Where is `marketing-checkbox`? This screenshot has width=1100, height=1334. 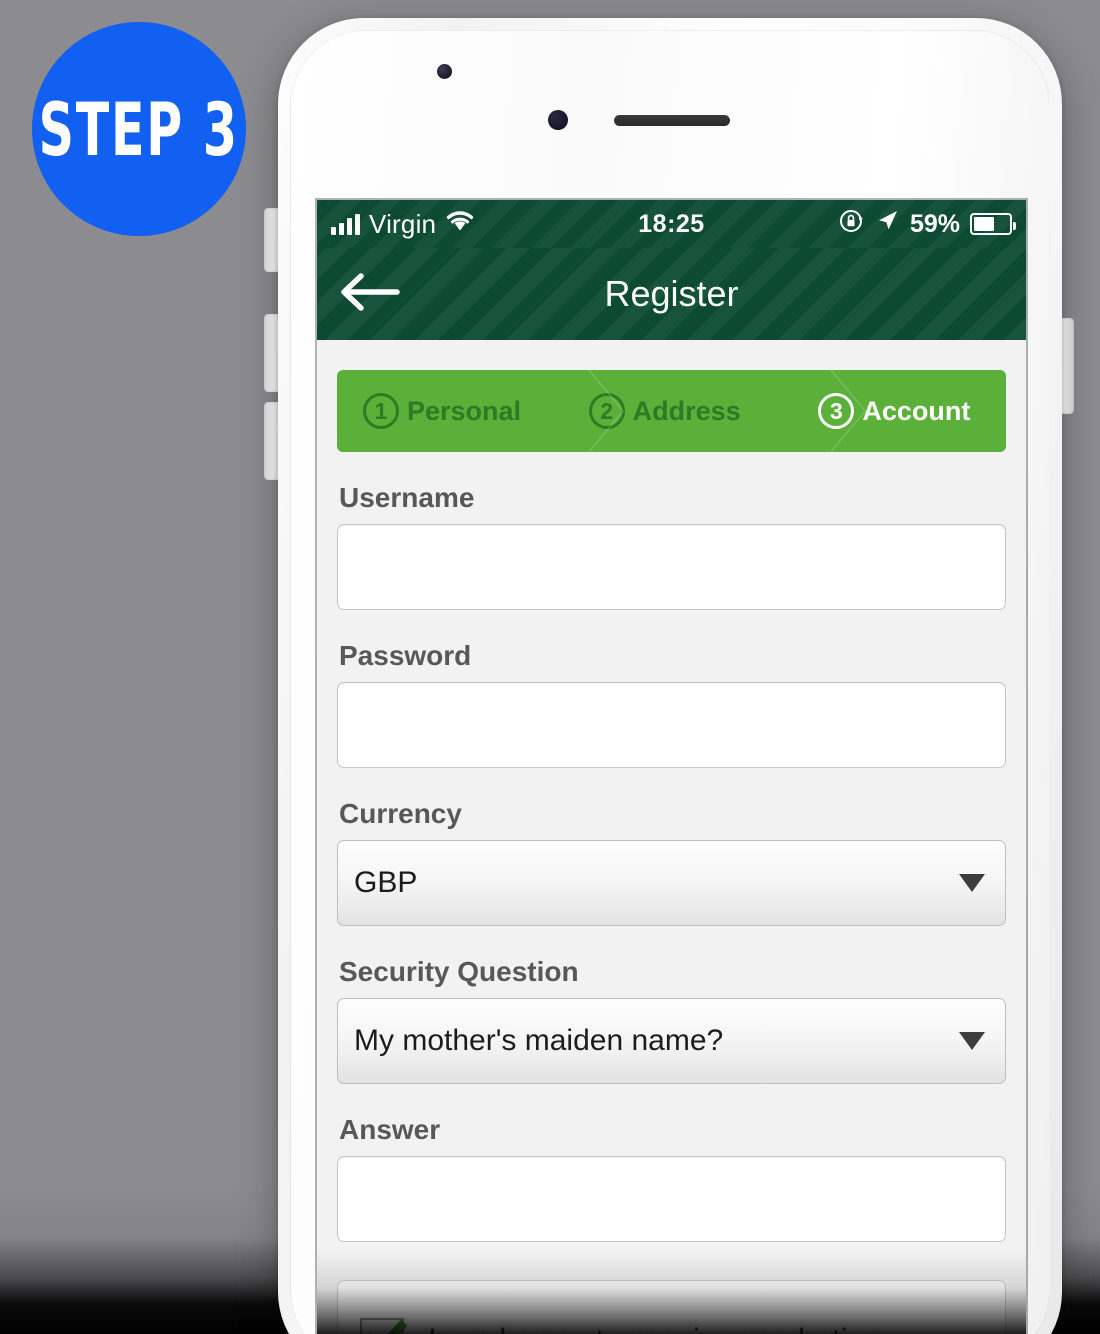 marketing-checkbox is located at coordinates (383, 1326).